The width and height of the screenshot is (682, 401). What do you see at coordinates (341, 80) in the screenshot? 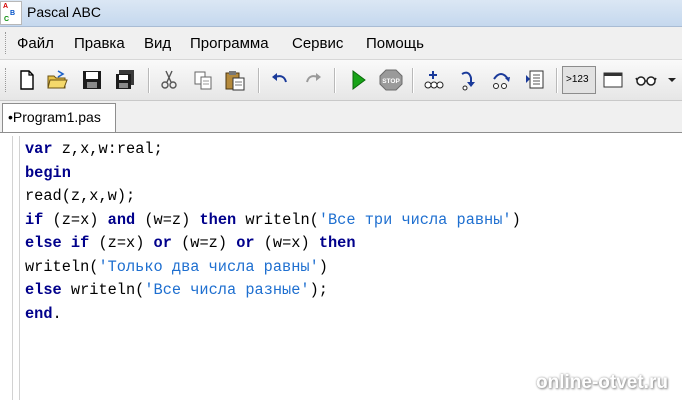
I see `toolbar: STOP >123` at bounding box center [341, 80].